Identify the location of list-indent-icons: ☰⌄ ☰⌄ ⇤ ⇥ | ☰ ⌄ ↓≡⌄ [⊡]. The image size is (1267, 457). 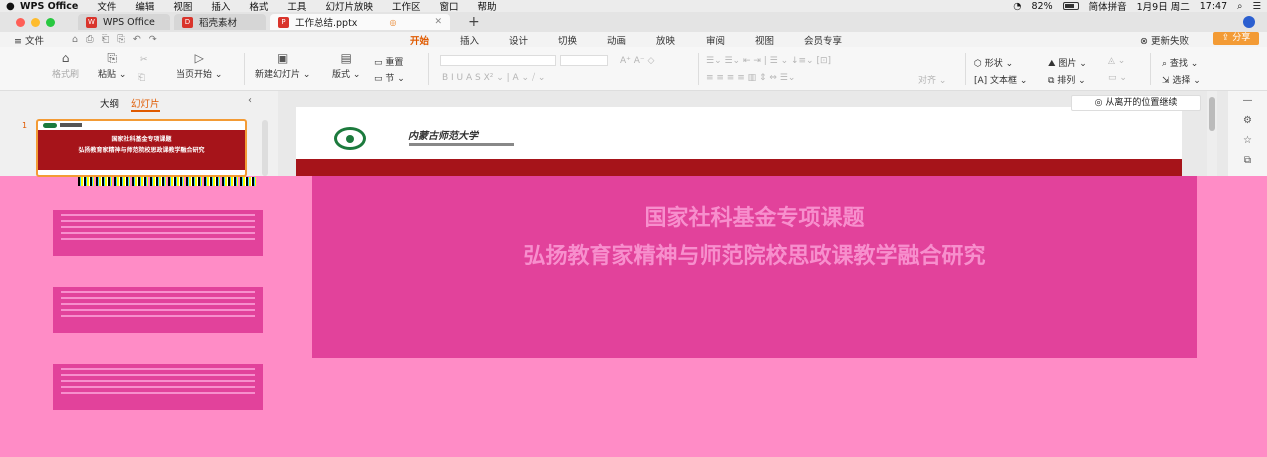
(768, 61).